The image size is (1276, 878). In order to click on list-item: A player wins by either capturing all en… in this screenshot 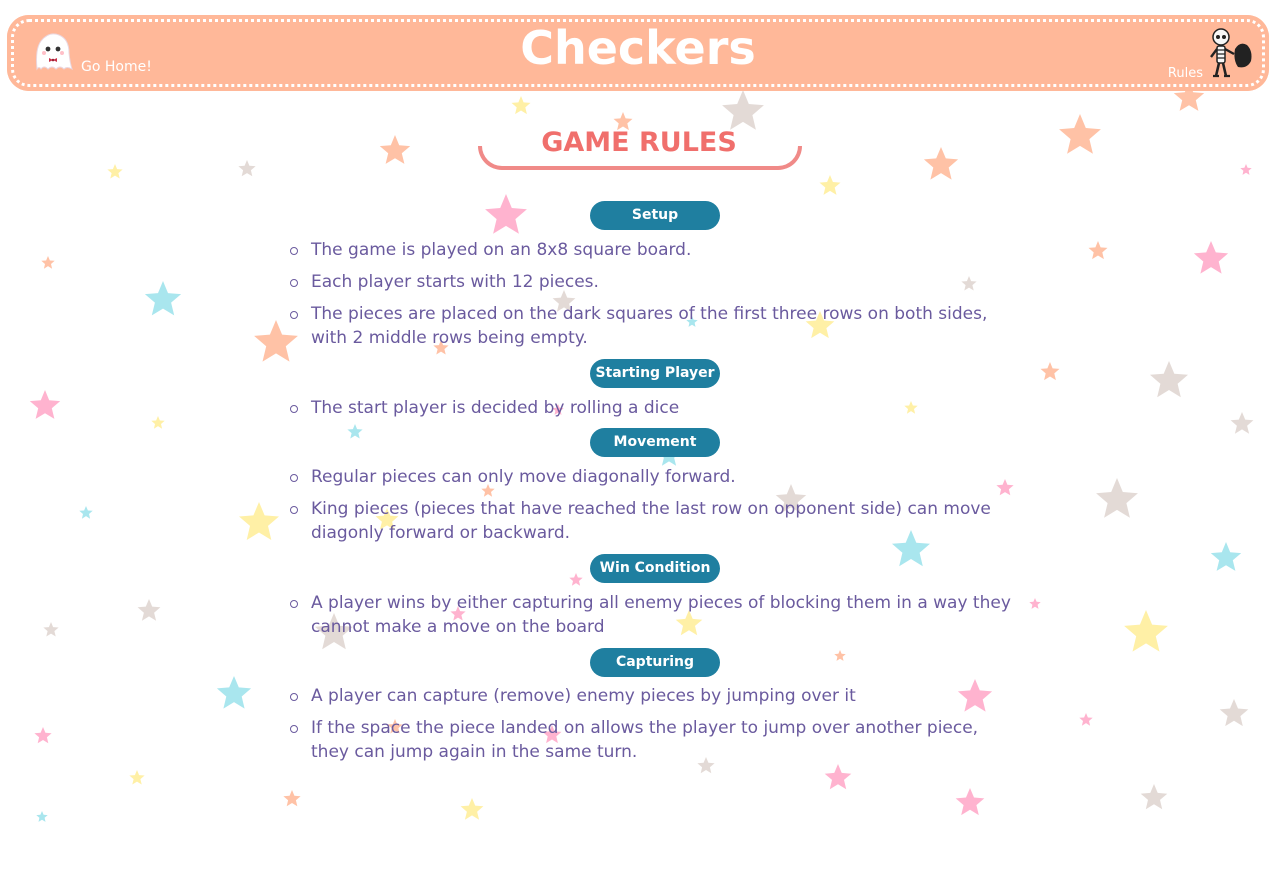, I will do `click(653, 615)`.